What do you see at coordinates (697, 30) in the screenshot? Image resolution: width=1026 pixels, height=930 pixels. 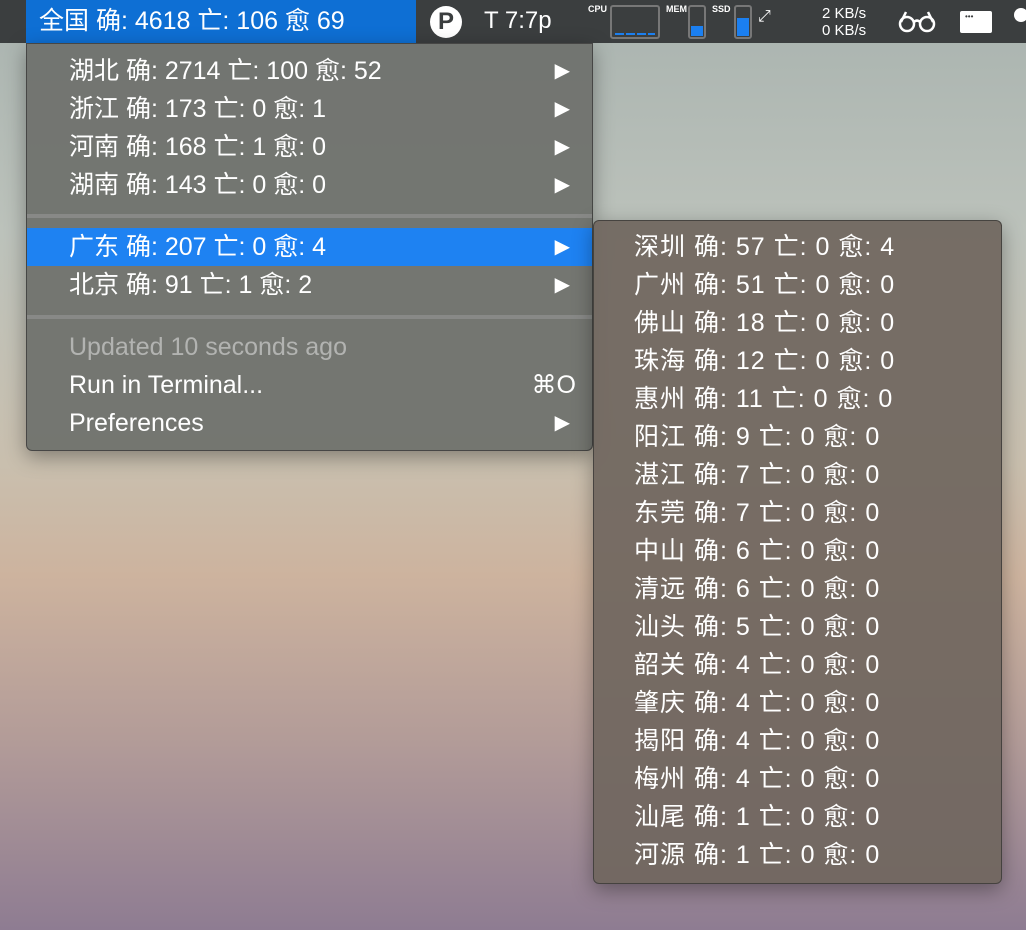 I see `mem-gauge-fill` at bounding box center [697, 30].